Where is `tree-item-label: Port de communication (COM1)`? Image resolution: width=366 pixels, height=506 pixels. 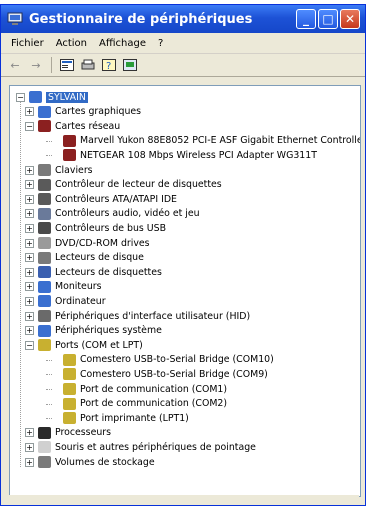
tree-item-label: Port de communication (COM1) is located at coordinates (154, 389).